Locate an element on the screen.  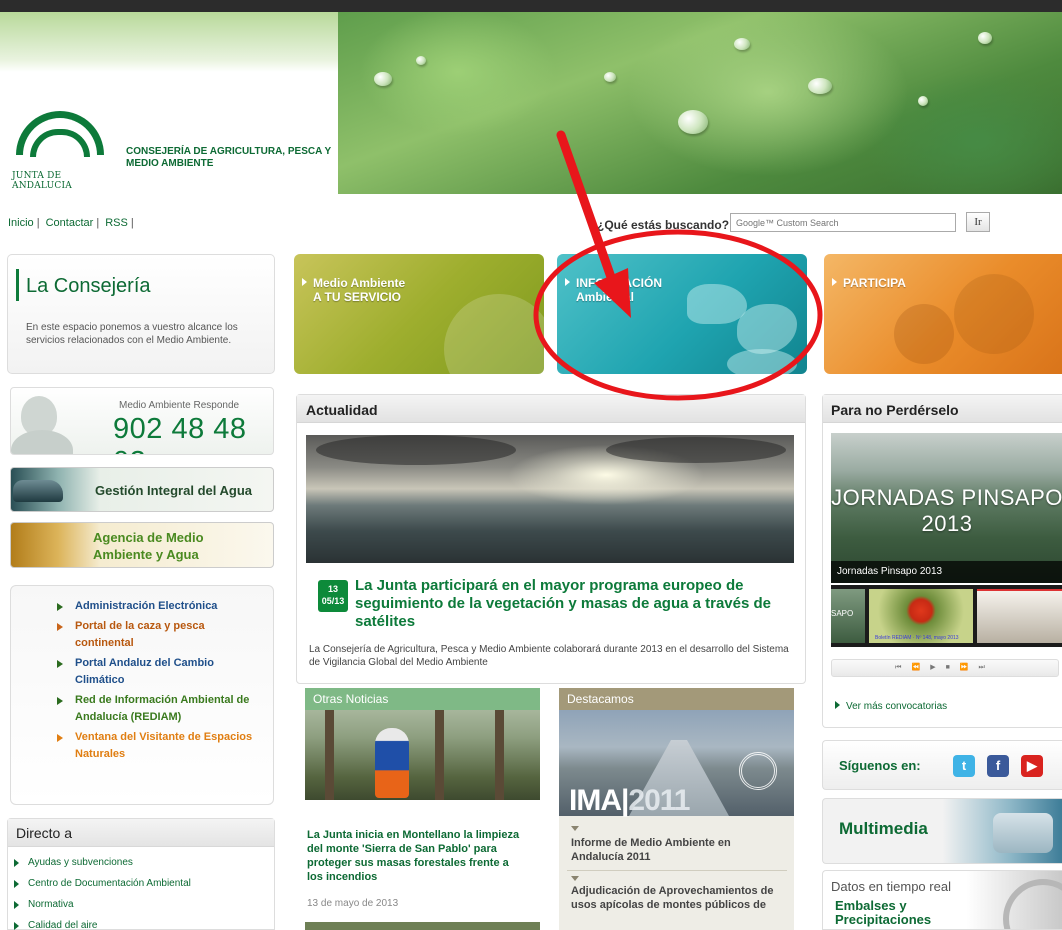
service-link: Portal Andaluz del Cambio Climático is located at coordinates (159, 672).